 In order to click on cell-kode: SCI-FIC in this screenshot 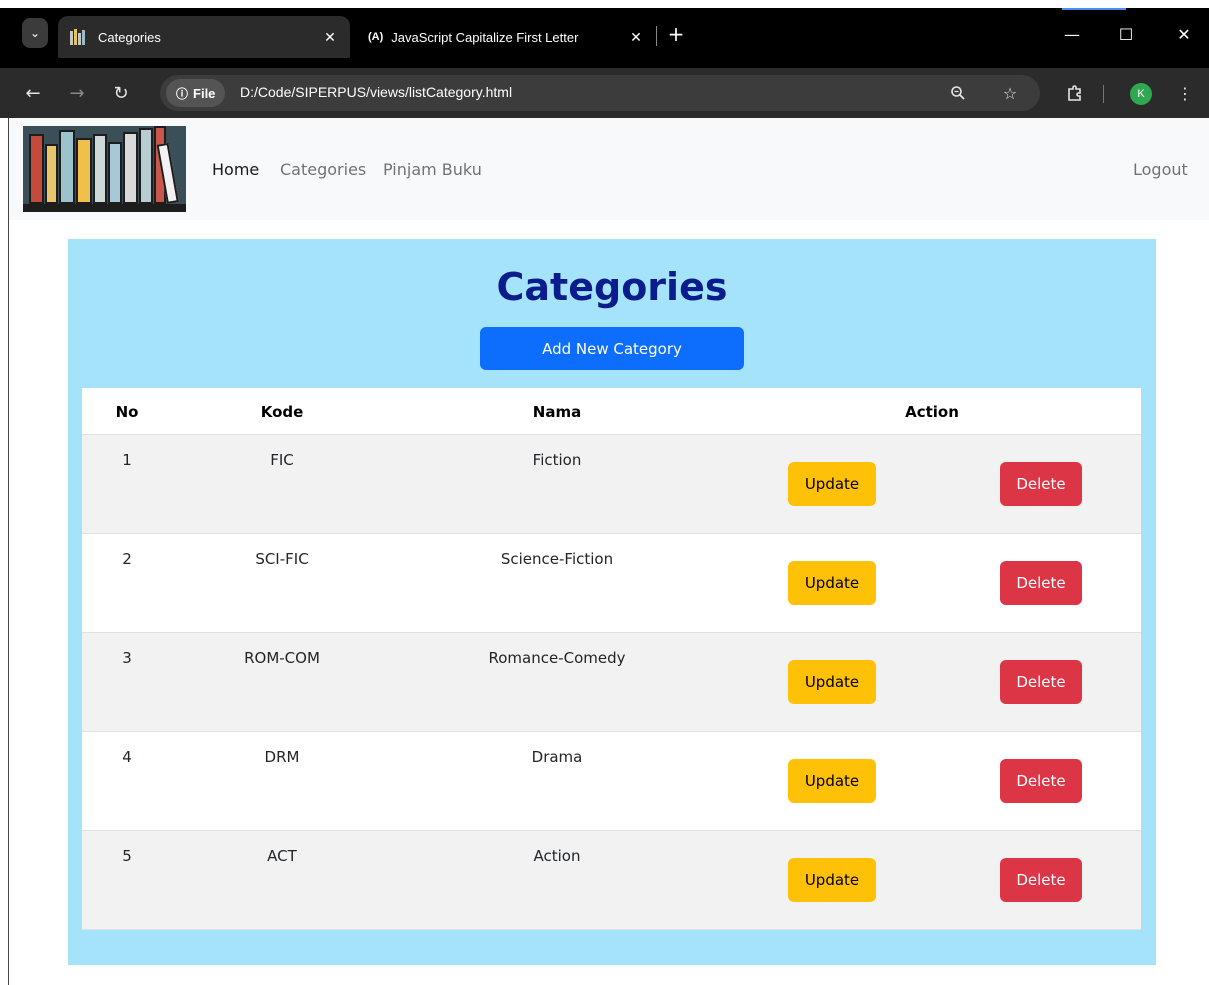, I will do `click(282, 559)`.